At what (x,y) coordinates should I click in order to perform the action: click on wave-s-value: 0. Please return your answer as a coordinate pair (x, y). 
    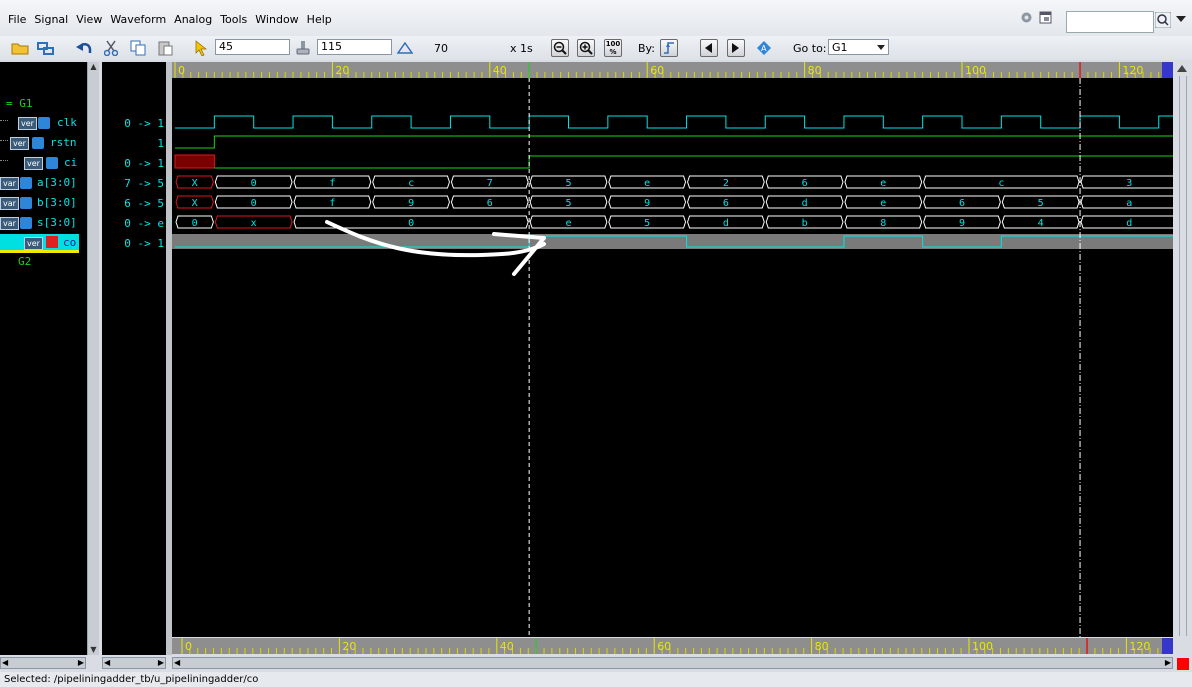
    Looking at the image, I should click on (411, 223).